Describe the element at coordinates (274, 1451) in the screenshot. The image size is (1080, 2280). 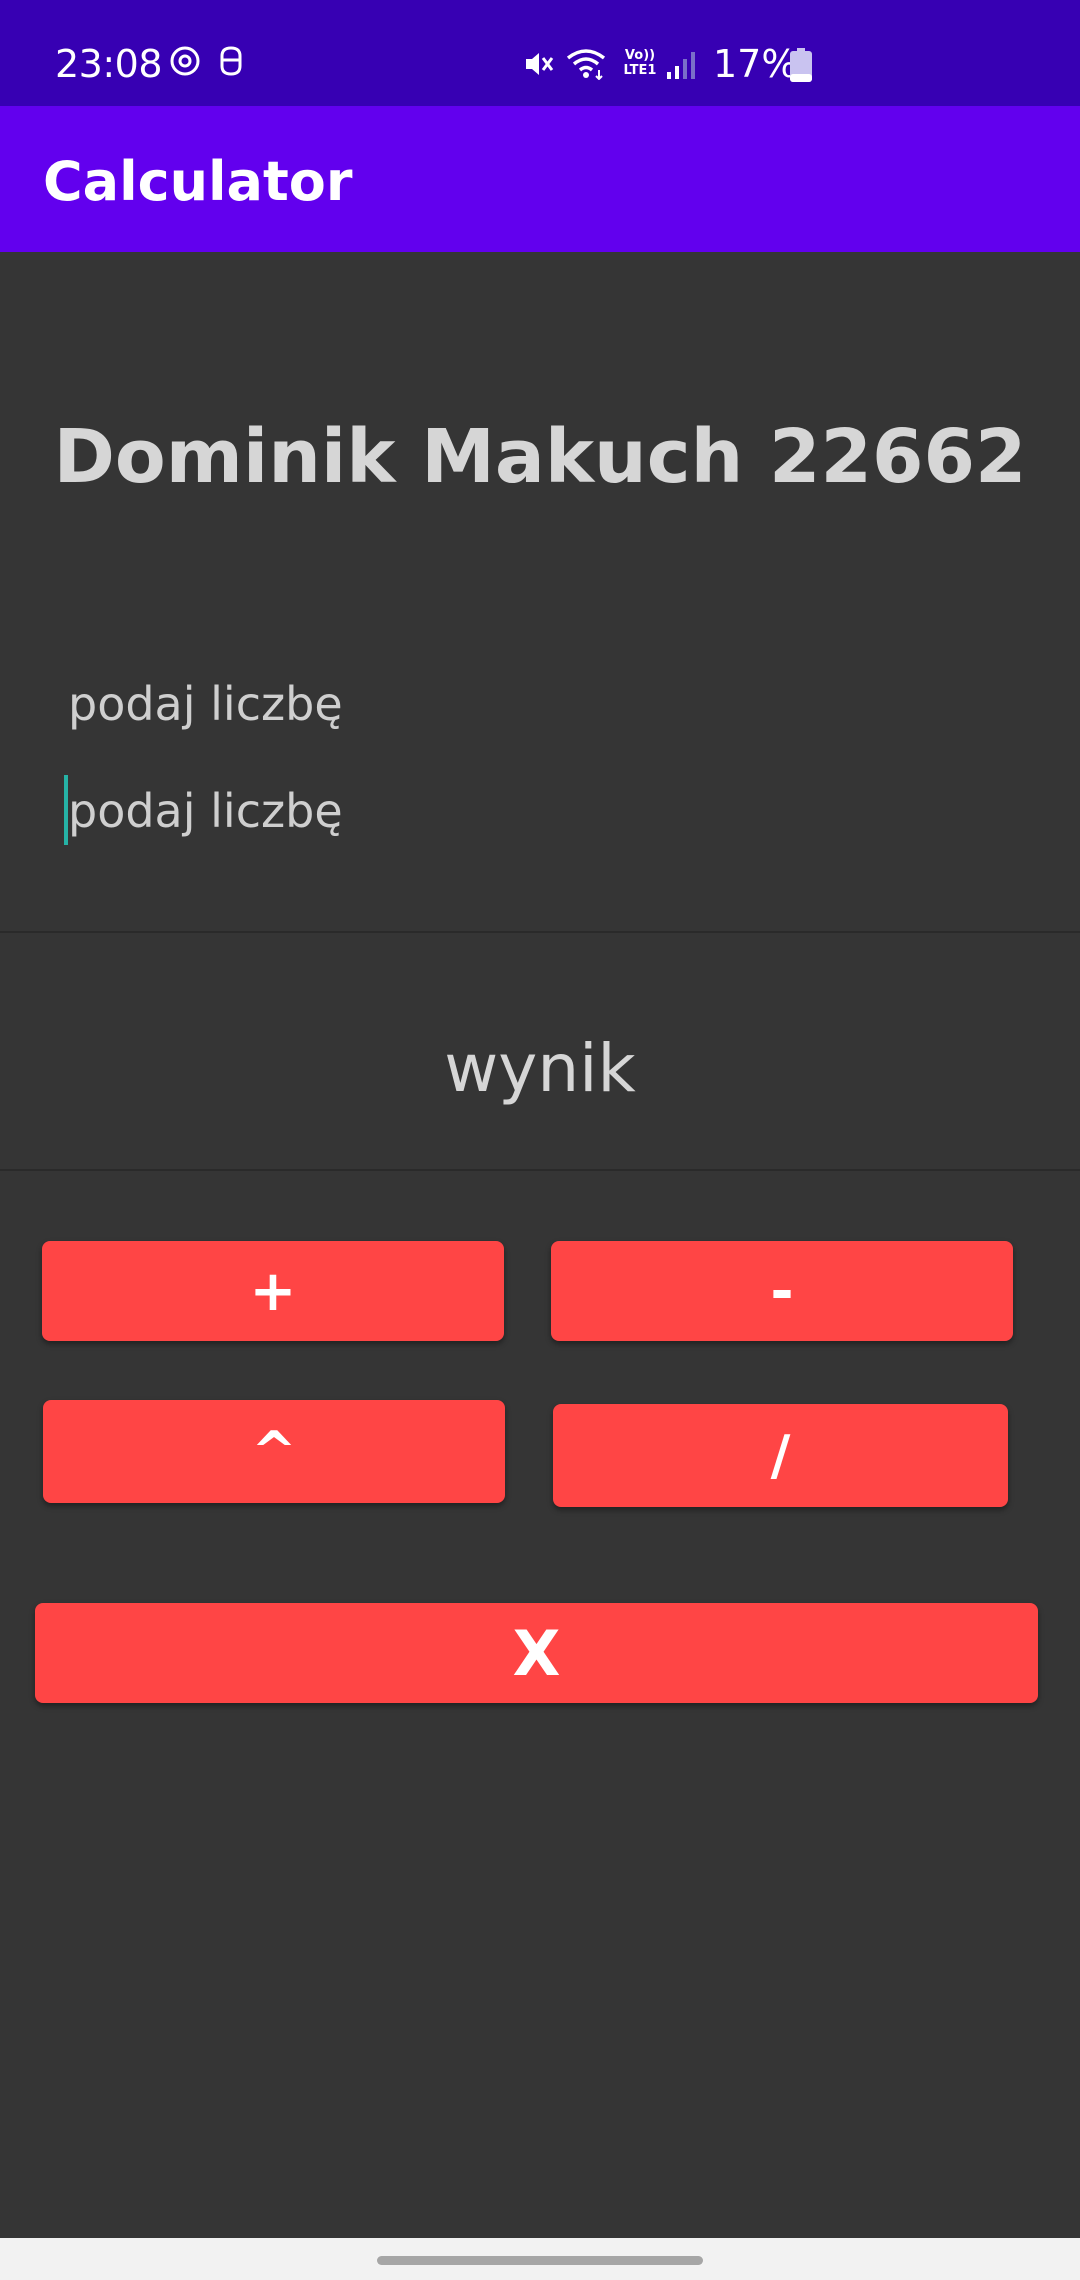
I see `power-button: ^` at that location.